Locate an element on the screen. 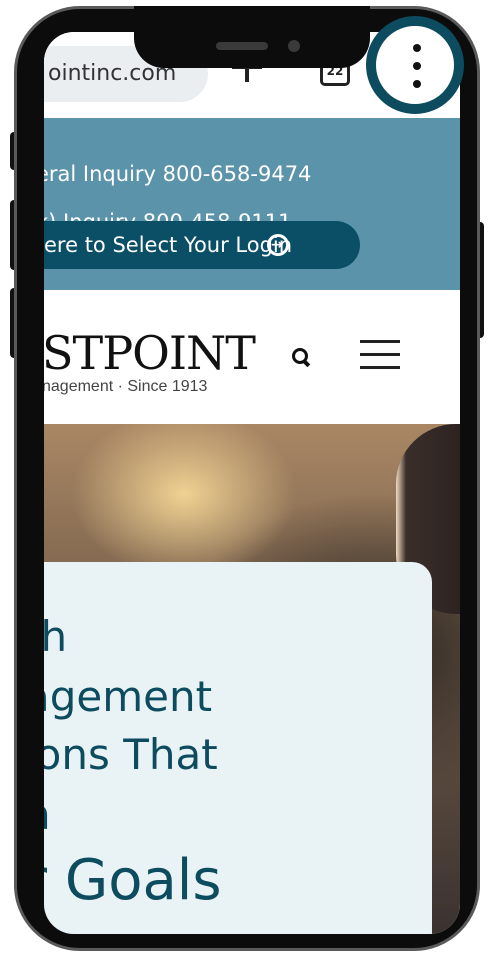 The image size is (492, 955). speaker-grille is located at coordinates (242, 46).